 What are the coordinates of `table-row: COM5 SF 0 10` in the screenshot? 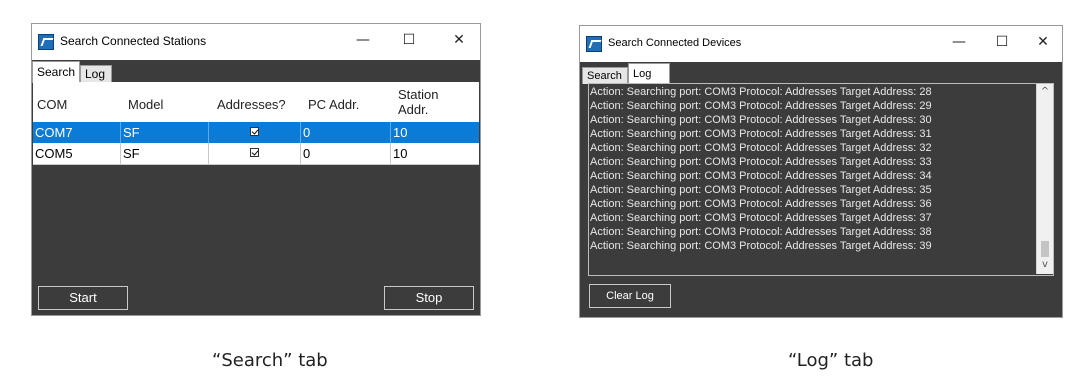 It's located at (256, 154).